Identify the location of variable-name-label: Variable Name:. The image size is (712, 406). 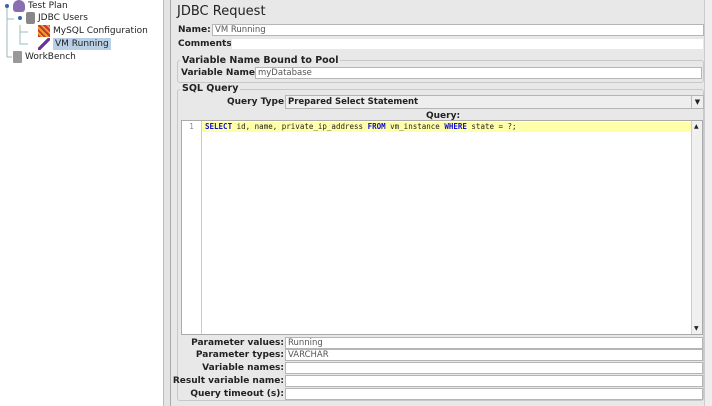
(220, 73).